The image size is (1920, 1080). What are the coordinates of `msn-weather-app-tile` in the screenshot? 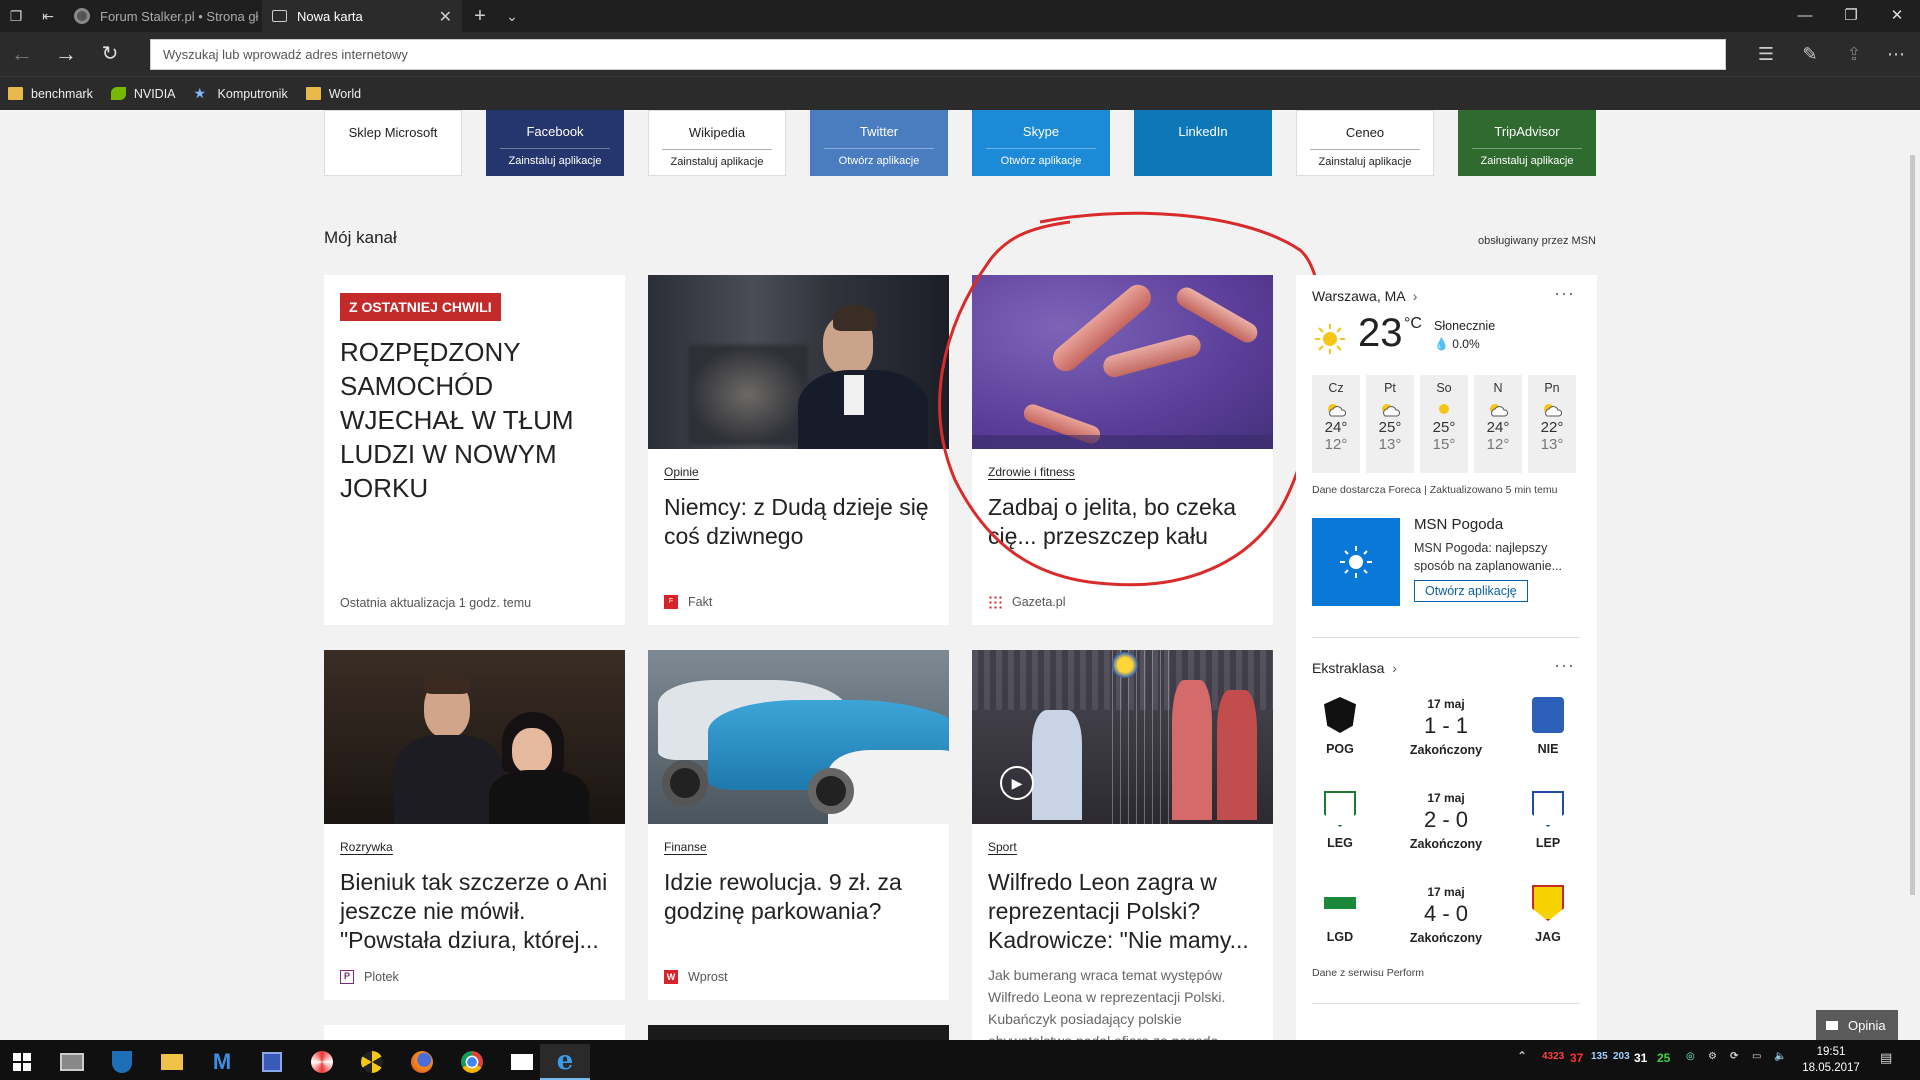 It's located at (1356, 562).